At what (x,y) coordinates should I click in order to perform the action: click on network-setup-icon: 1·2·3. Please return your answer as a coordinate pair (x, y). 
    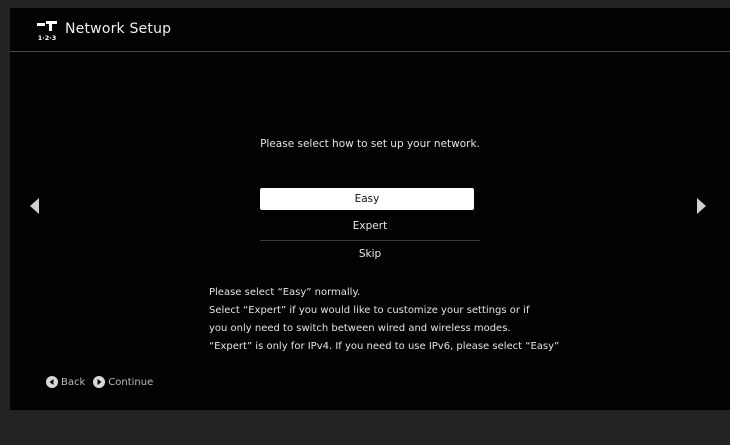
    Looking at the image, I should click on (47, 31).